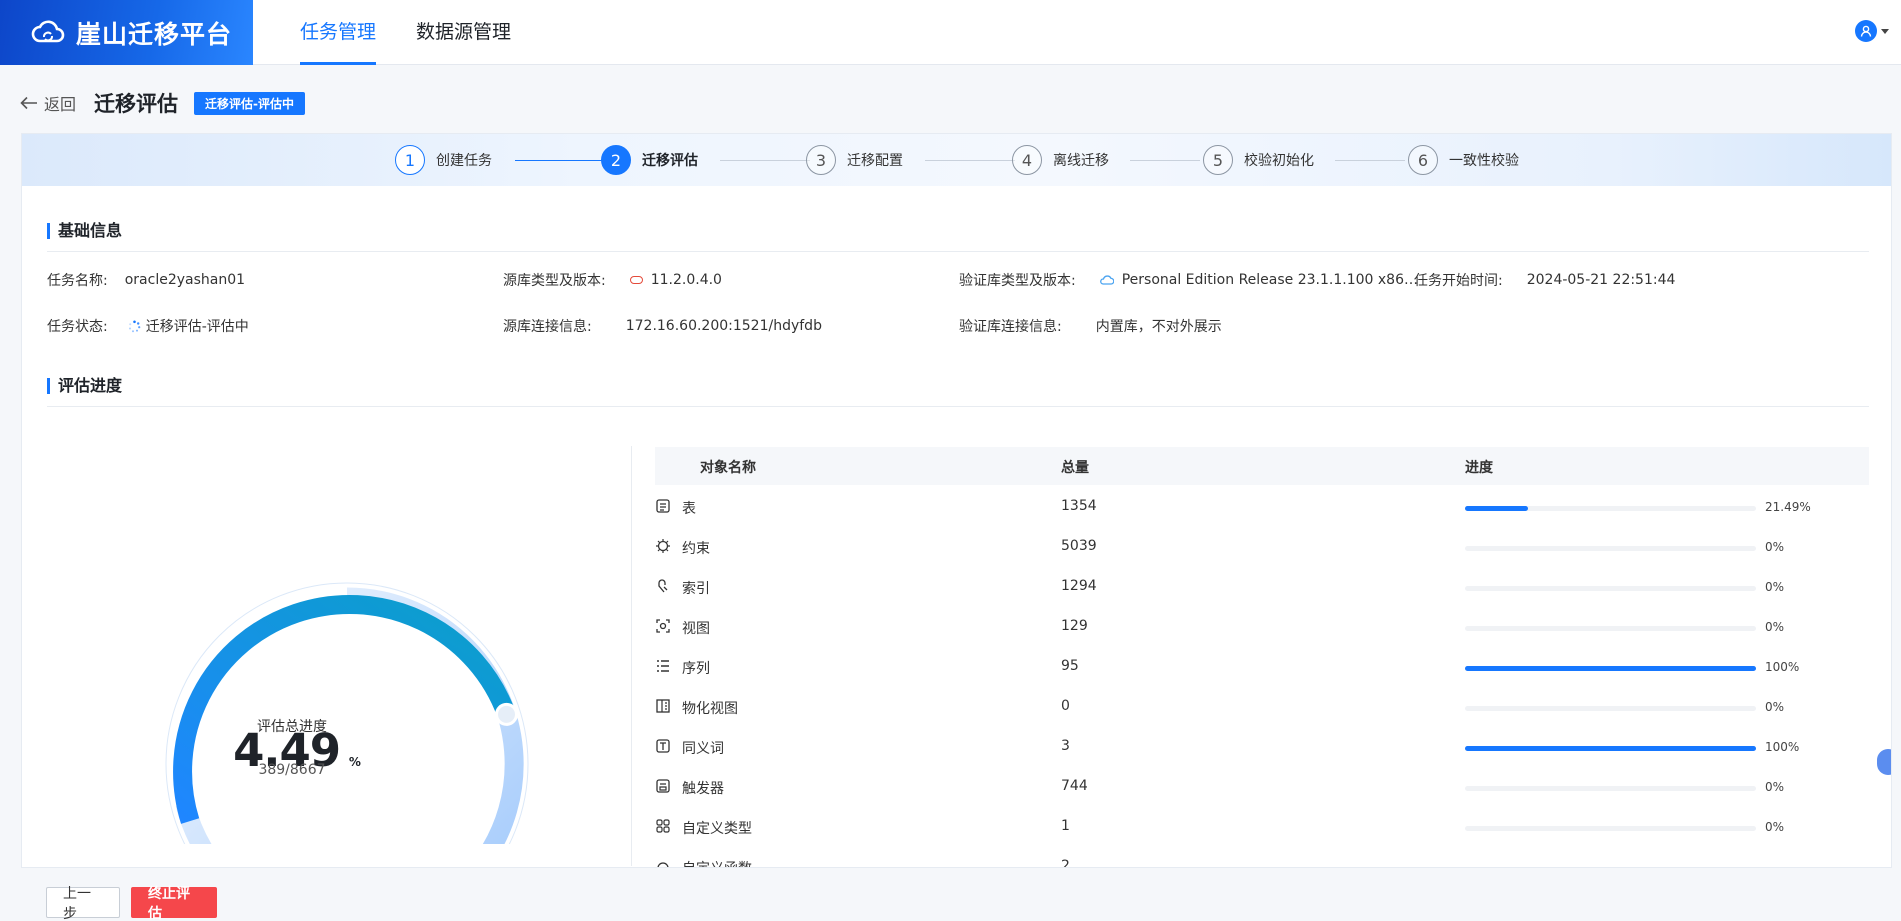  I want to click on object-total: 0, so click(1065, 706).